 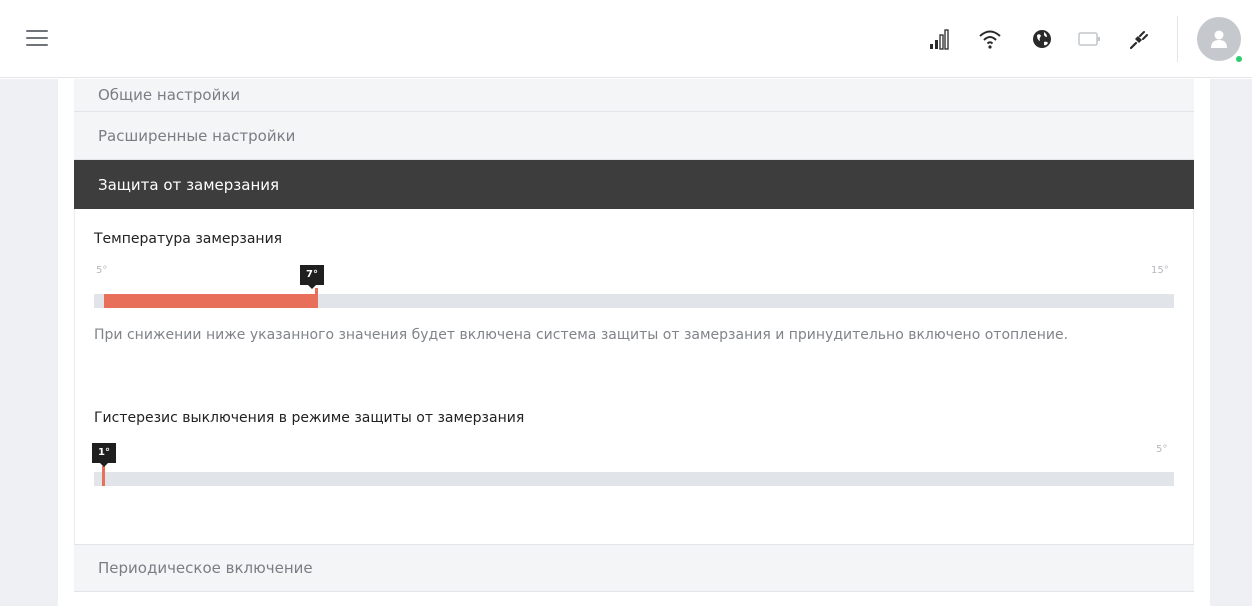 What do you see at coordinates (1139, 39) in the screenshot?
I see `plug-icon` at bounding box center [1139, 39].